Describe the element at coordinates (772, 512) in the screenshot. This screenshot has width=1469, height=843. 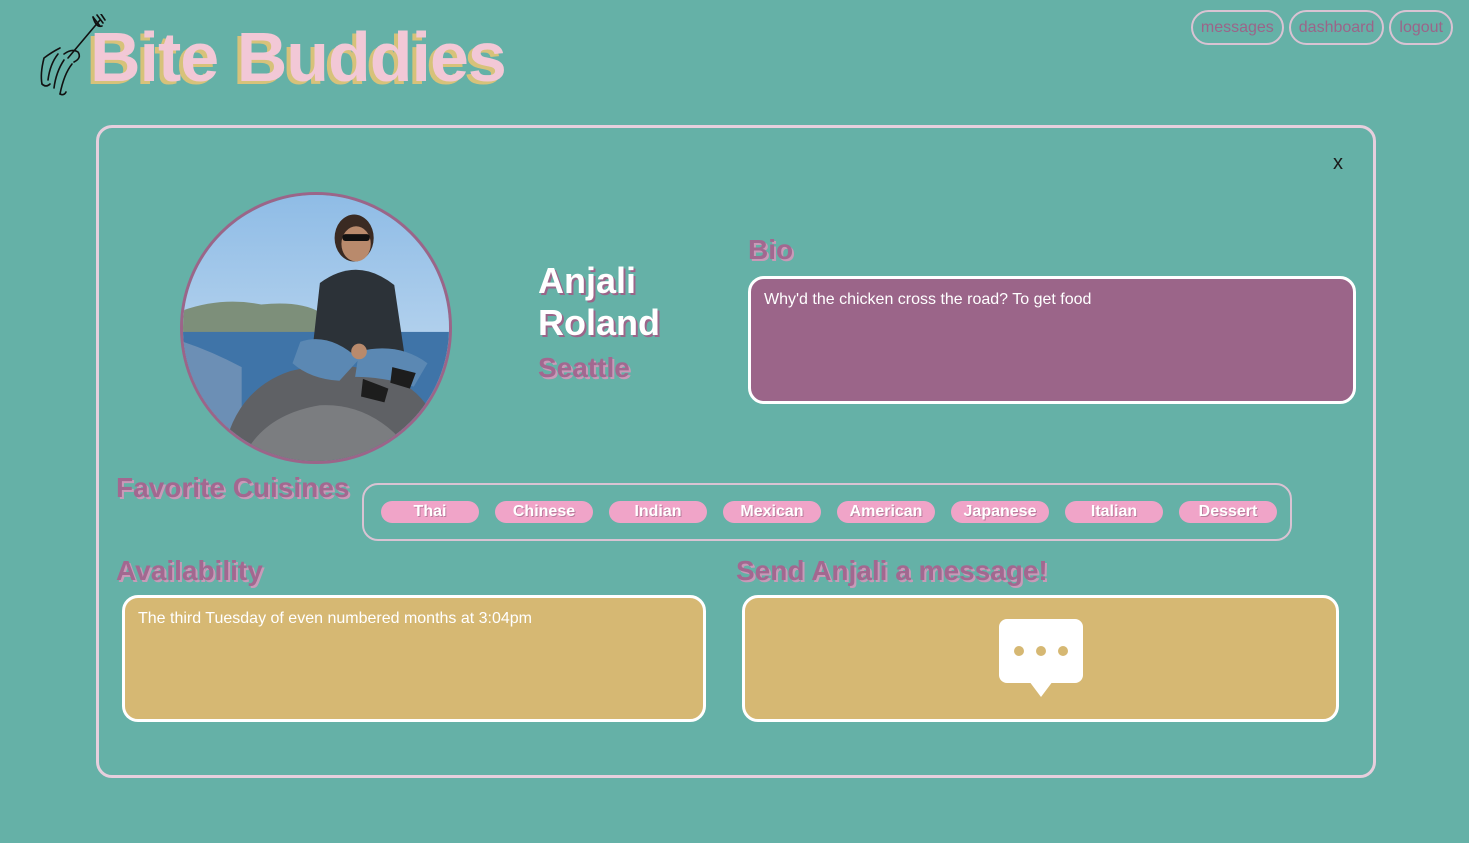
I see `cuisine-tag: Mexican` at that location.